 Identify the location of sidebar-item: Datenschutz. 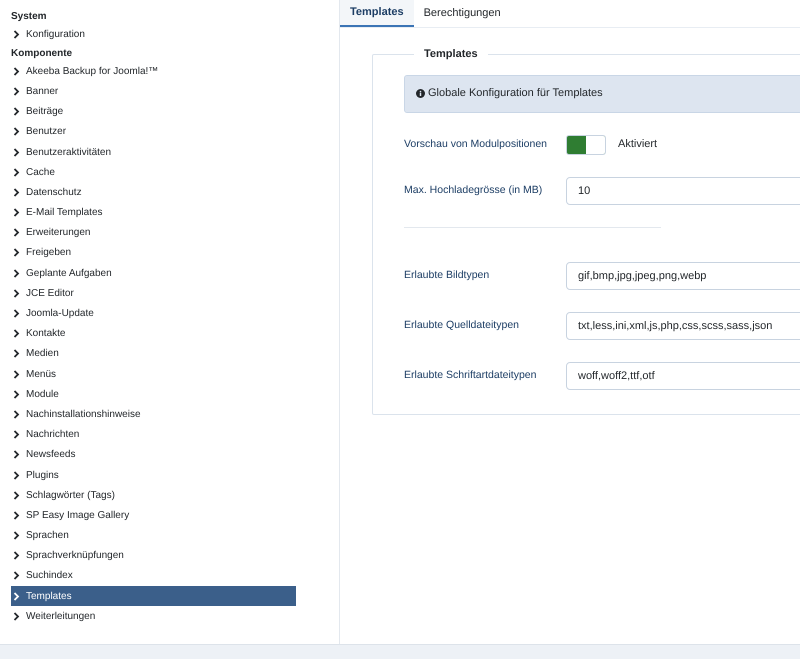
(153, 192).